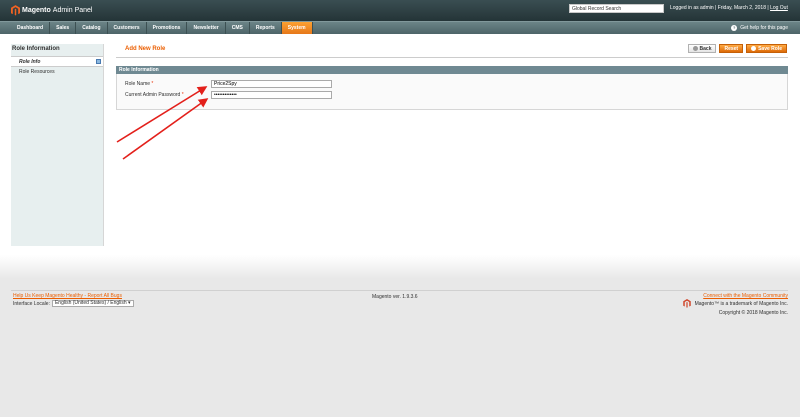 The image size is (800, 417). I want to click on back-button: Back, so click(702, 48).